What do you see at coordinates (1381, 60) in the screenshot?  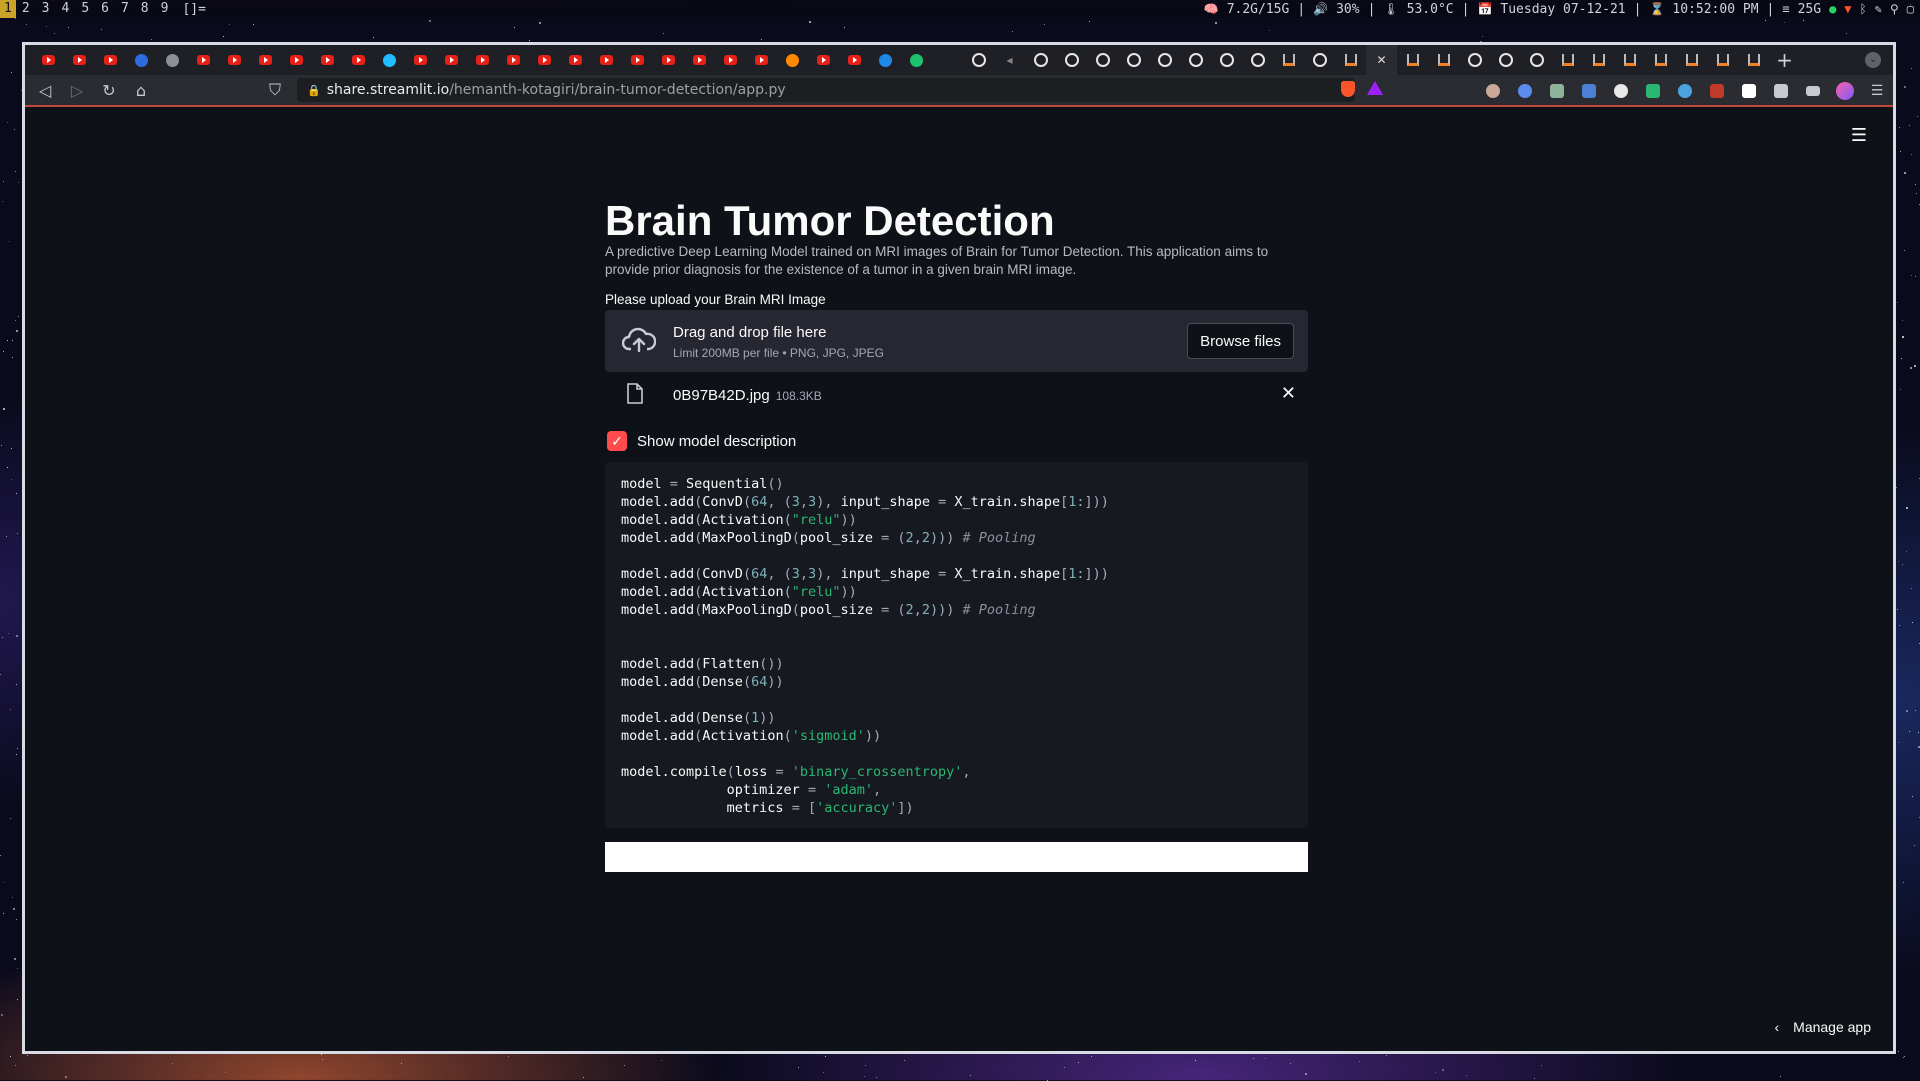 I see `browser-tab: ✕` at bounding box center [1381, 60].